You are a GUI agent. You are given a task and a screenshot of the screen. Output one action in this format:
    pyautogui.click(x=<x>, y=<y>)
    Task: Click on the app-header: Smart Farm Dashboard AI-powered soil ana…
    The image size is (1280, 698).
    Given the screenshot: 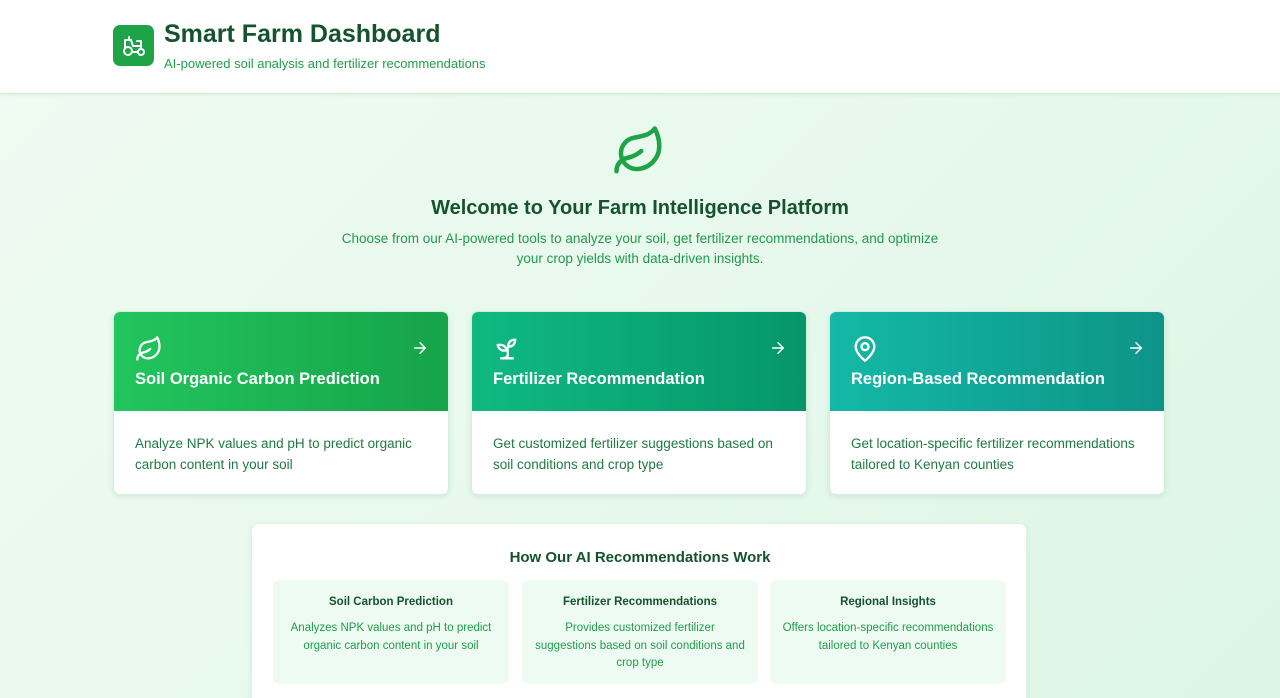 What is the action you would take?
    pyautogui.click(x=640, y=47)
    